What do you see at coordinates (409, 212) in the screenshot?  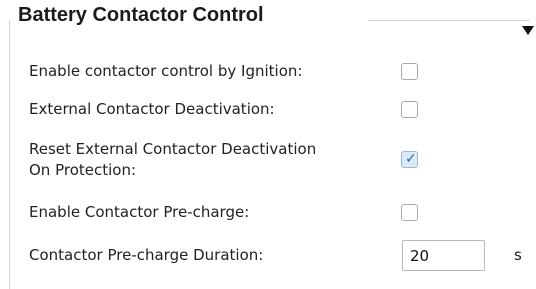 I see `precharge-enable-checkbox` at bounding box center [409, 212].